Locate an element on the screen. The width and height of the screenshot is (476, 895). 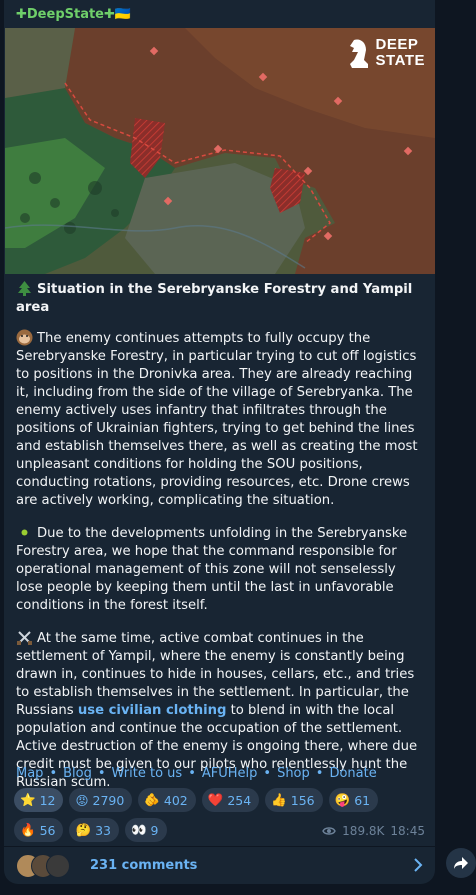
afuhelp-link: AFUHelp is located at coordinates (230, 773).